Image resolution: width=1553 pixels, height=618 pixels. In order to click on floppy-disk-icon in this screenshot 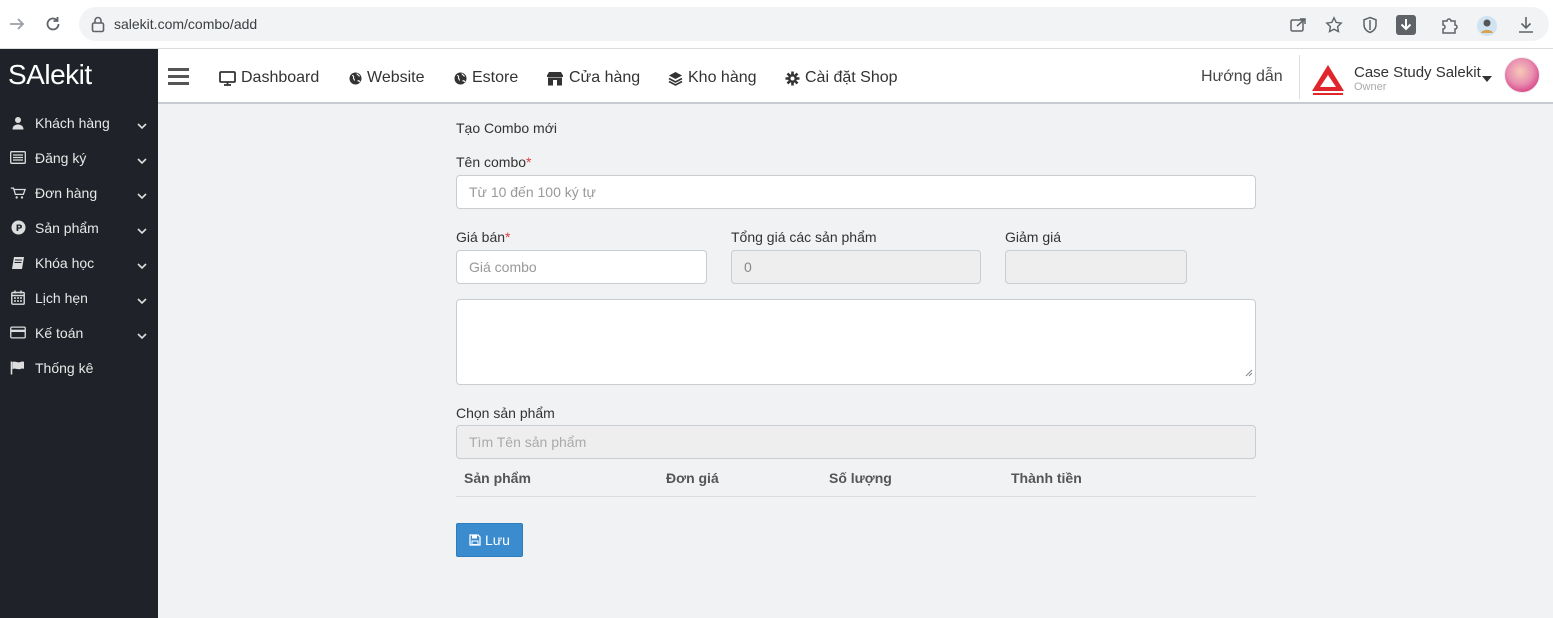, I will do `click(475, 540)`.